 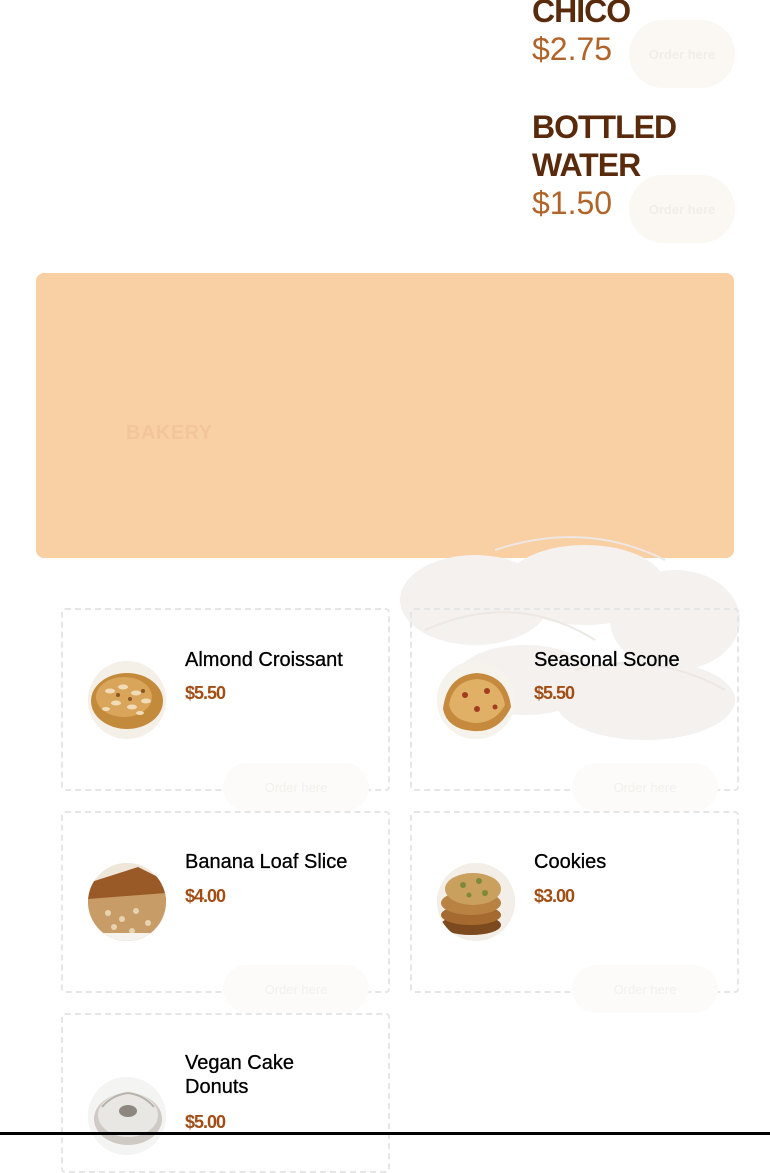 What do you see at coordinates (169, 433) in the screenshot?
I see `bakery-title: BAKERY` at bounding box center [169, 433].